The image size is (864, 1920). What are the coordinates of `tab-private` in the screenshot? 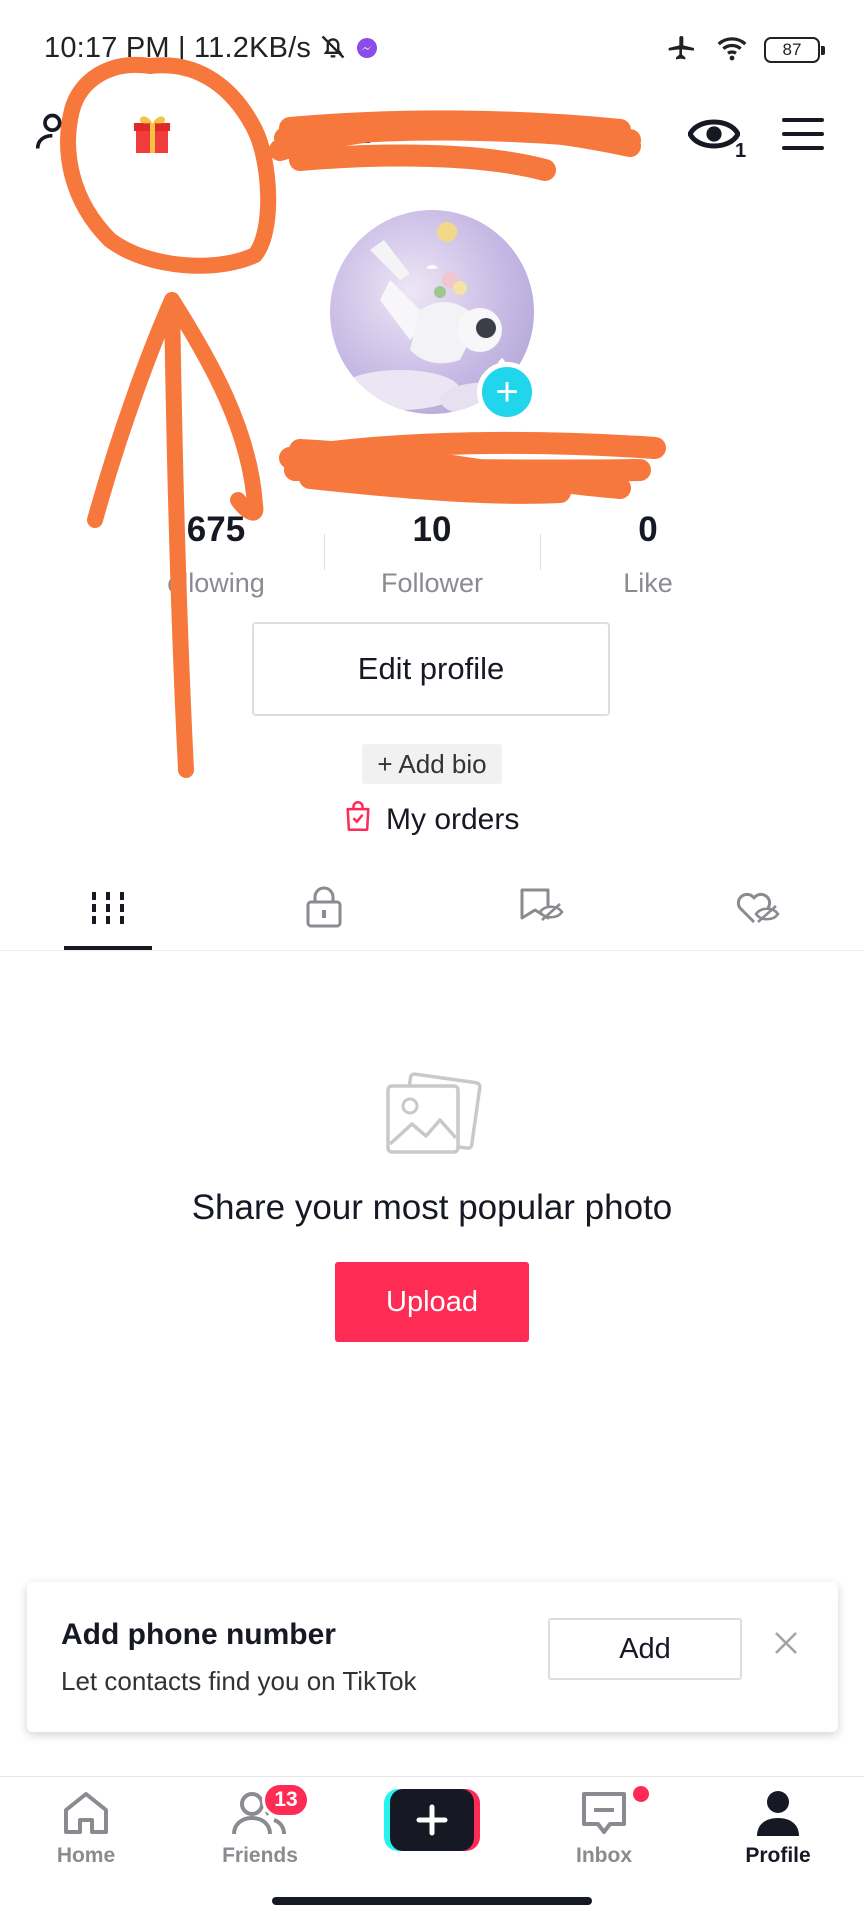 It's located at (324, 909).